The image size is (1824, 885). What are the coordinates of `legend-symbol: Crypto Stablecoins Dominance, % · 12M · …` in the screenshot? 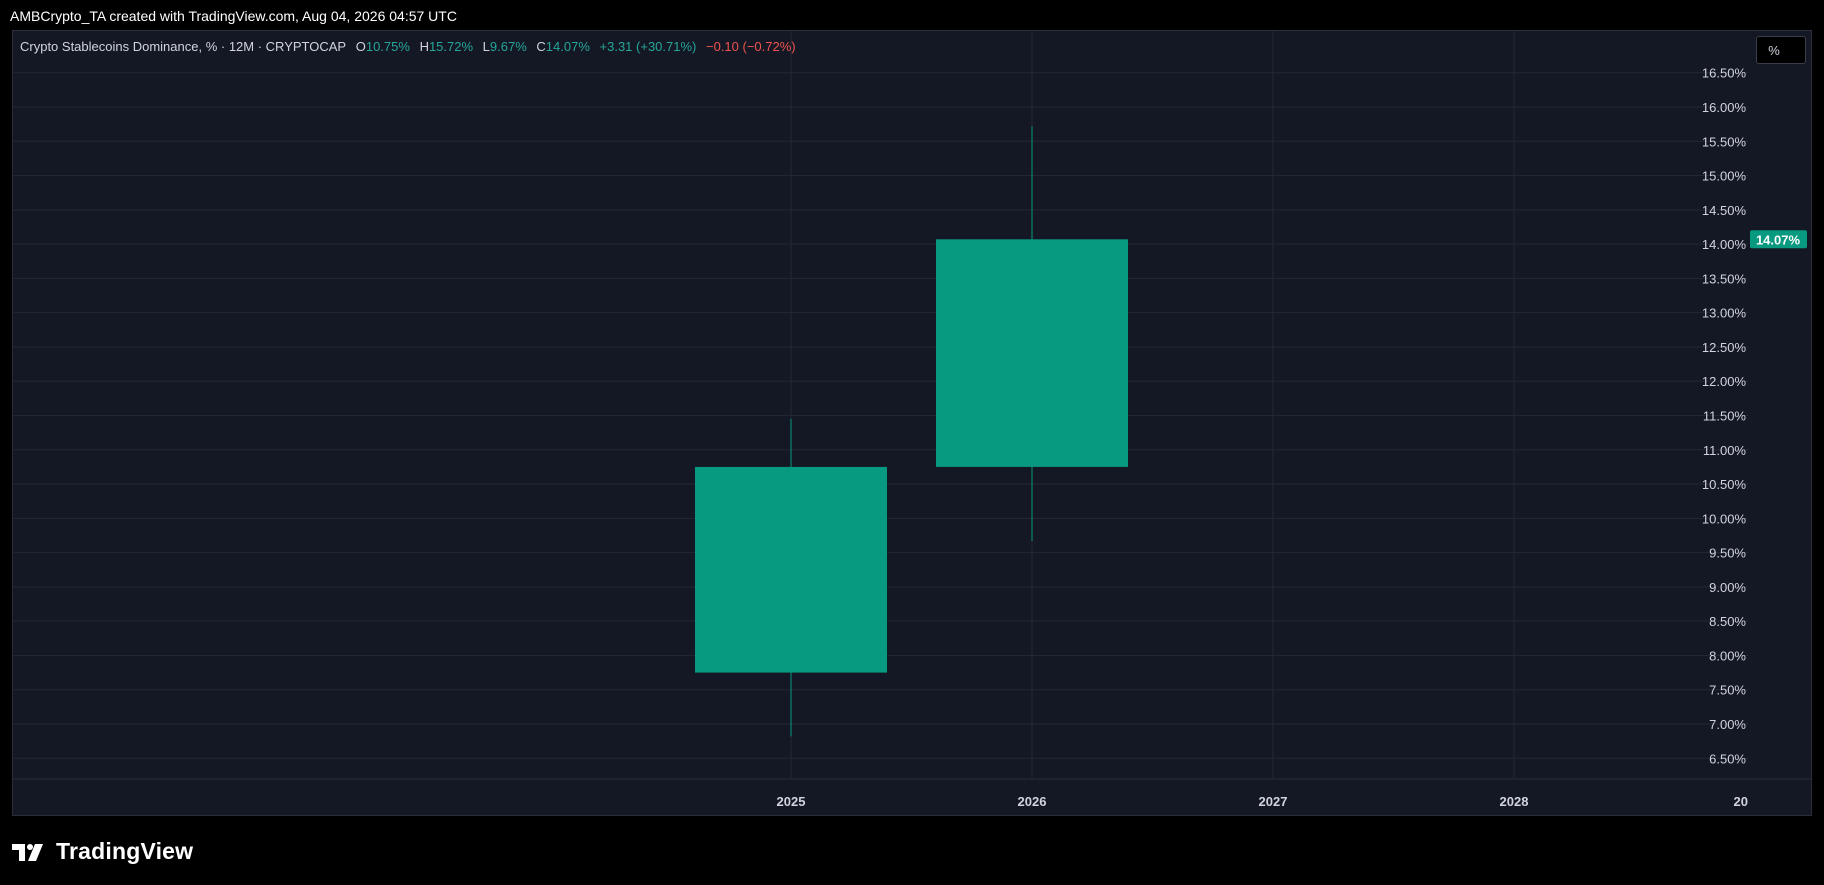 It's located at (183, 46).